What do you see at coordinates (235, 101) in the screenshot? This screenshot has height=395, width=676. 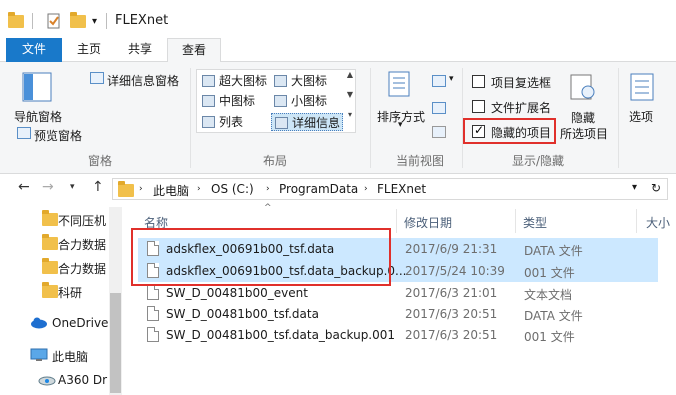 I see `layout-medium-icons: 中图标` at bounding box center [235, 101].